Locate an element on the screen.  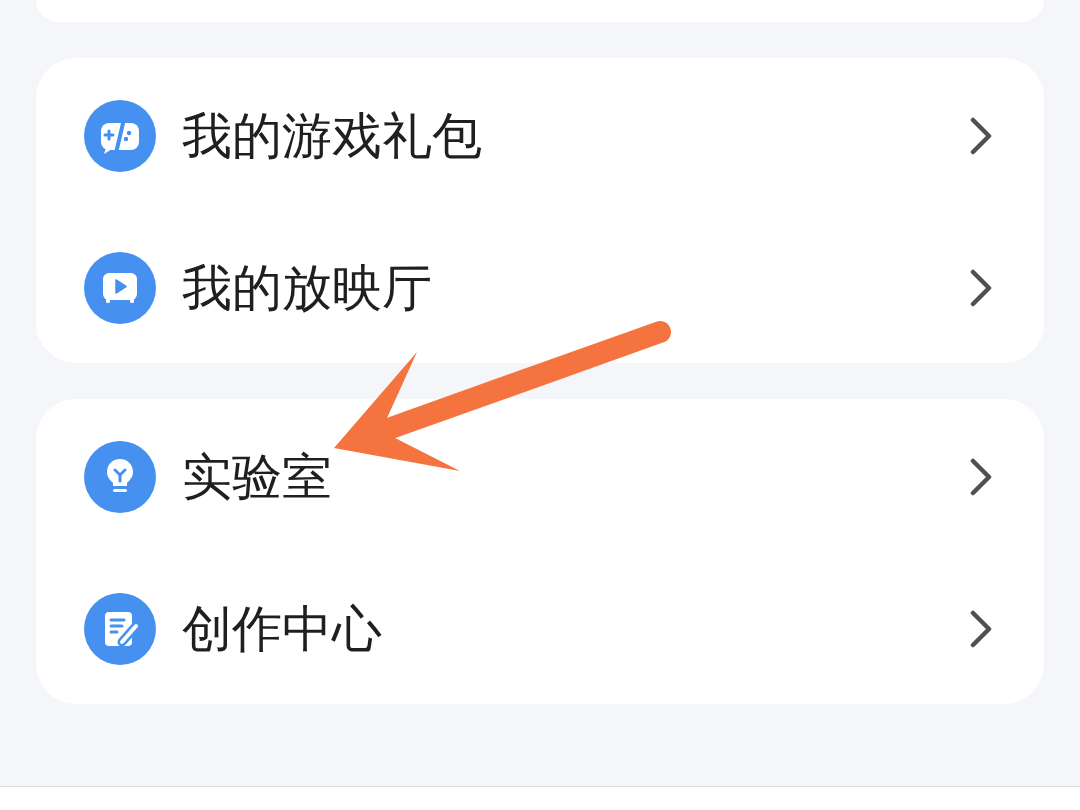
menu-item-label: 实验室 is located at coordinates (257, 477).